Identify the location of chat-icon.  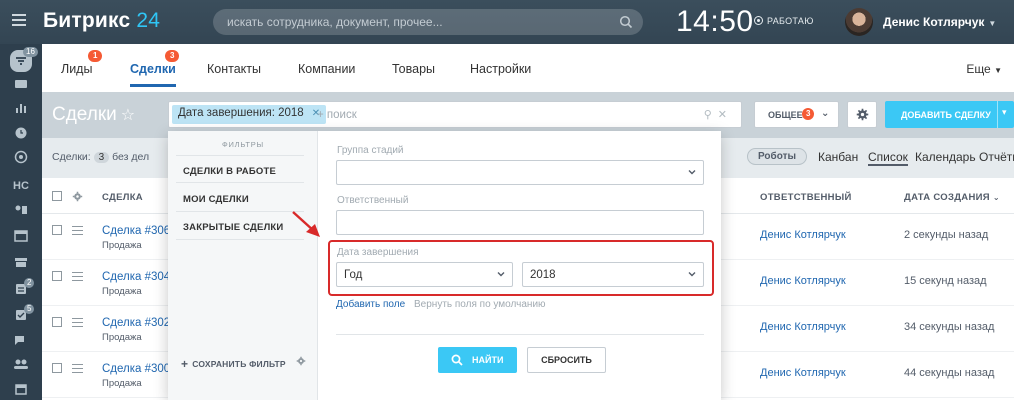
(21, 342).